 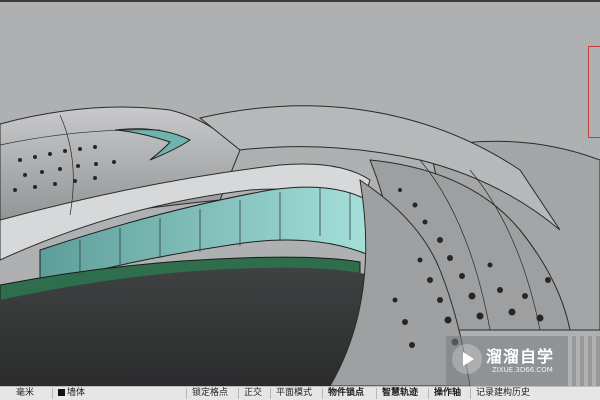 I want to click on ortho-toggle: 正交, so click(x=253, y=393).